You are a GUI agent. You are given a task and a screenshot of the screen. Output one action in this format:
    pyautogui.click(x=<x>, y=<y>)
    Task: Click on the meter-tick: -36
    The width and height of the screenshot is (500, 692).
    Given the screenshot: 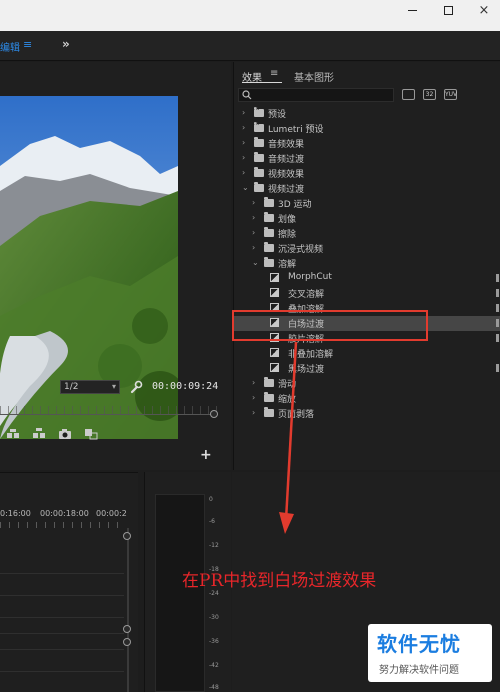 What is the action you would take?
    pyautogui.click(x=214, y=641)
    